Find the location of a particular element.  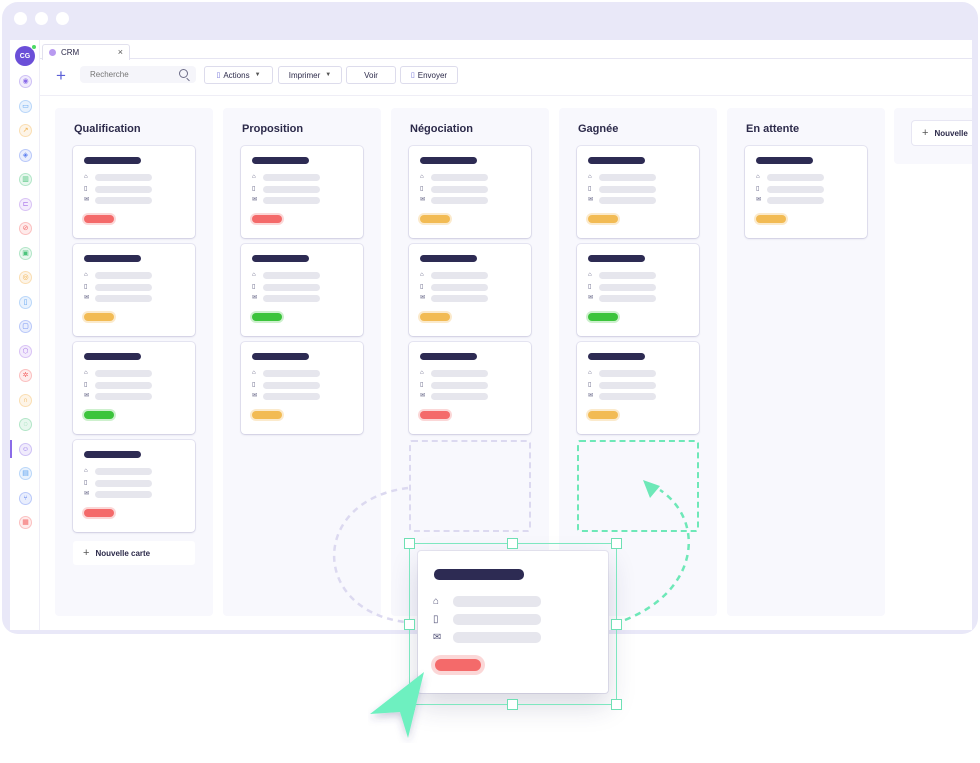

window-maximize-dot is located at coordinates (62, 18).